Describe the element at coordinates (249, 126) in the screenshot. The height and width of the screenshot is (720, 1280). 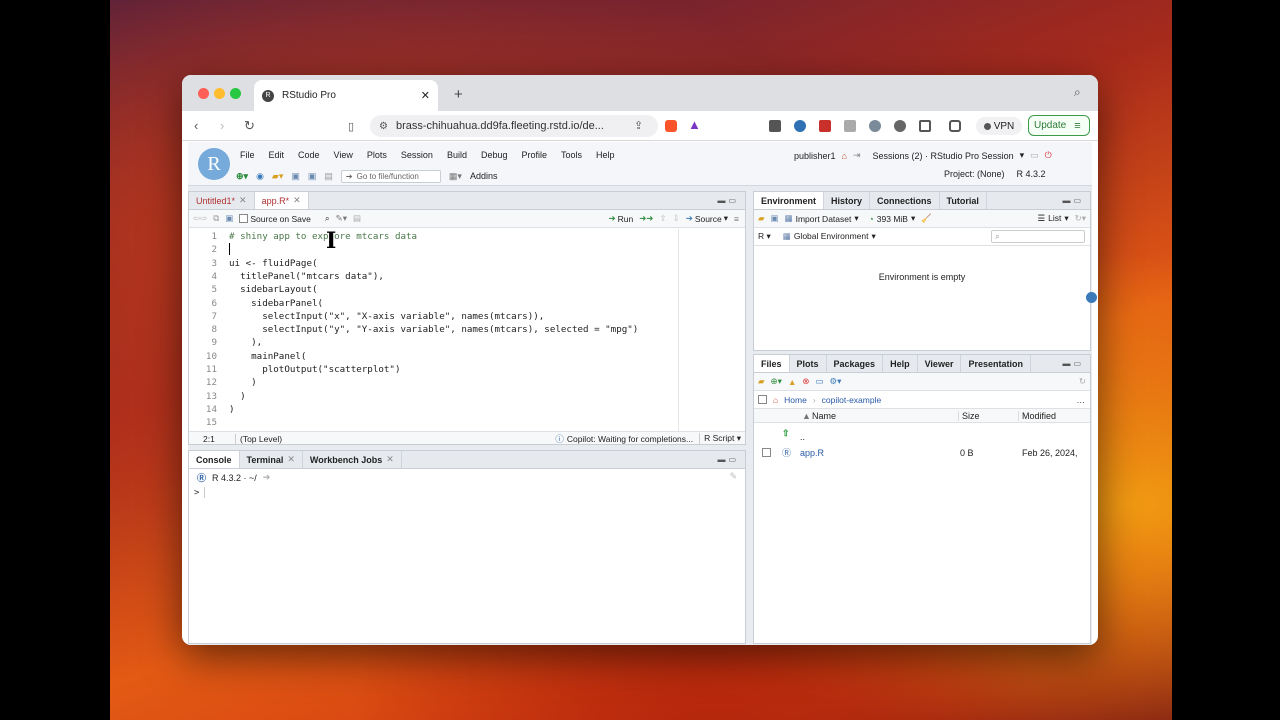
I see `reload-icon: ↻` at that location.